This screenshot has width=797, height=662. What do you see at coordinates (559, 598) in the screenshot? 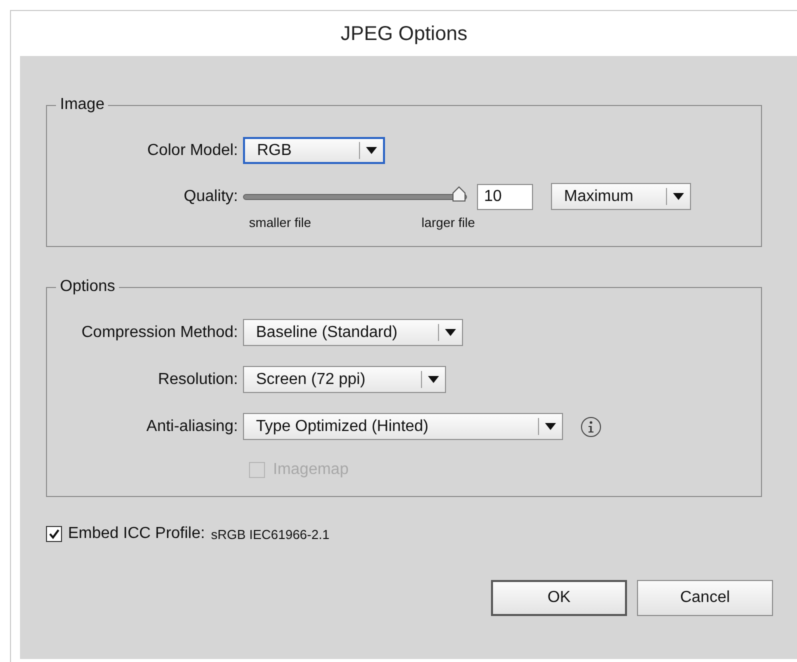
I see `dialog-button: OK` at bounding box center [559, 598].